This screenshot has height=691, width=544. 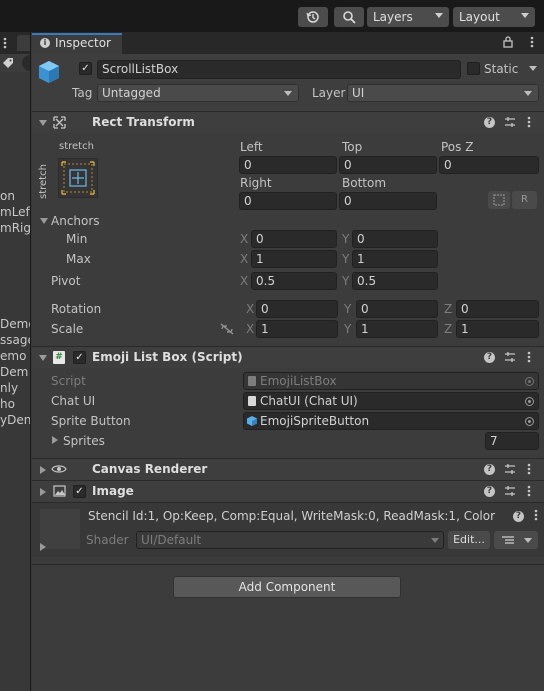 What do you see at coordinates (294, 239) in the screenshot?
I see `anchor-min-x-field: 0` at bounding box center [294, 239].